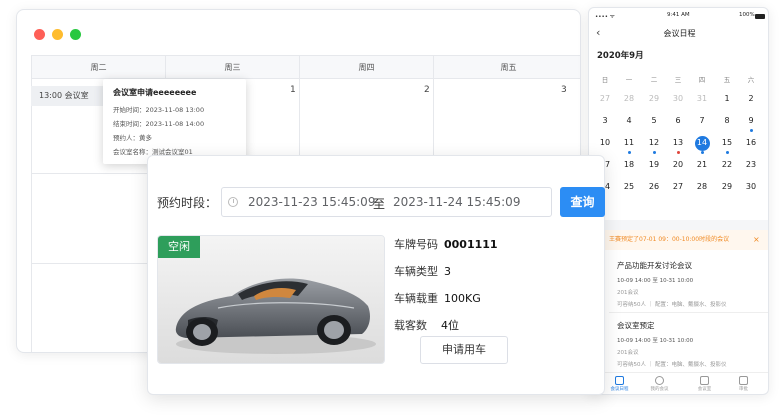 The height and width of the screenshot is (417, 783). I want to click on window-maximize-icon, so click(75, 34).